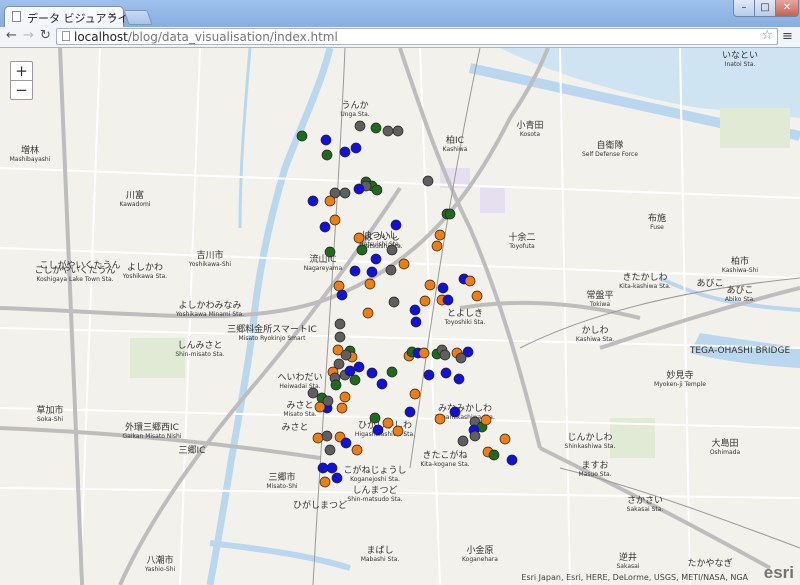  I want to click on menu-icon: ≡, so click(787, 36).